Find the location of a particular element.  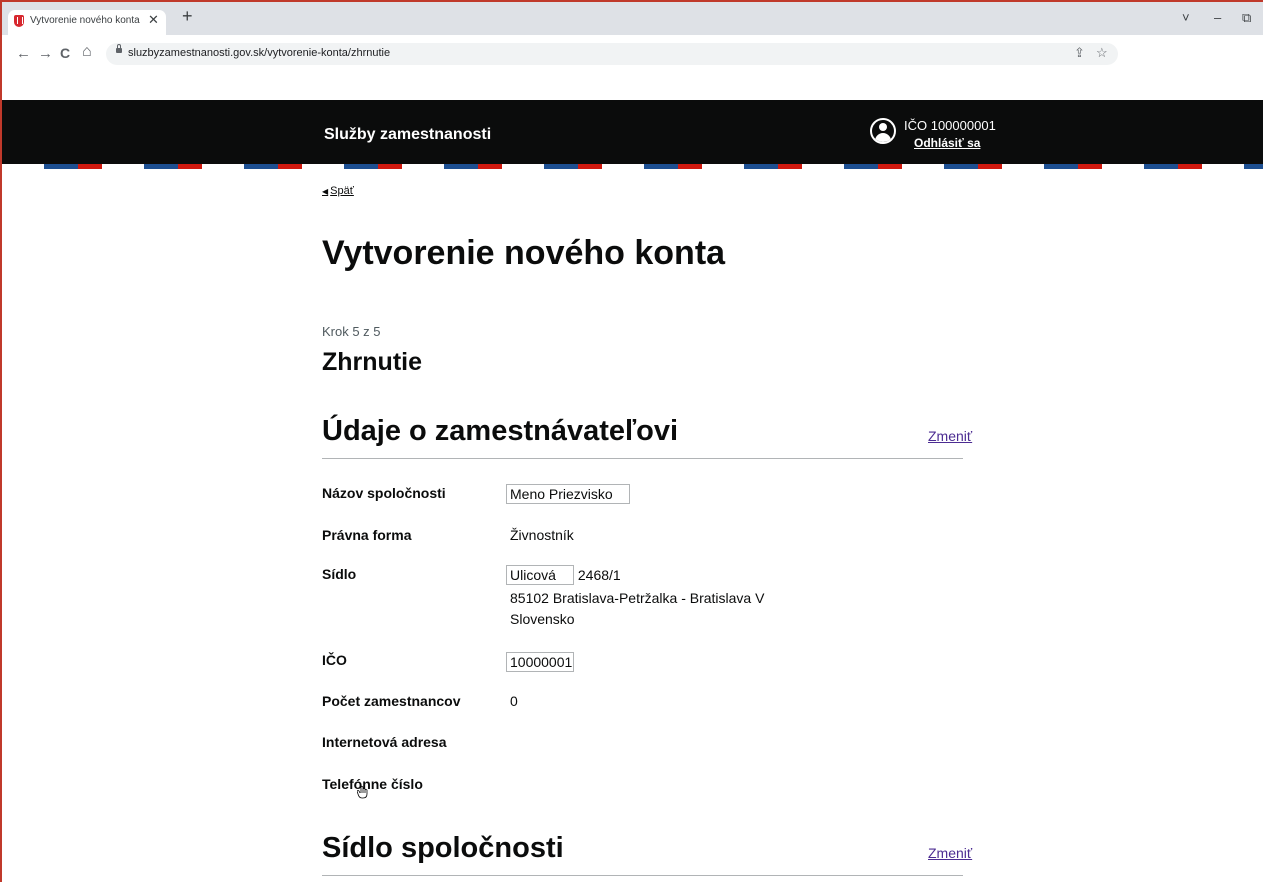

seat-label: Sídlo is located at coordinates (339, 574).